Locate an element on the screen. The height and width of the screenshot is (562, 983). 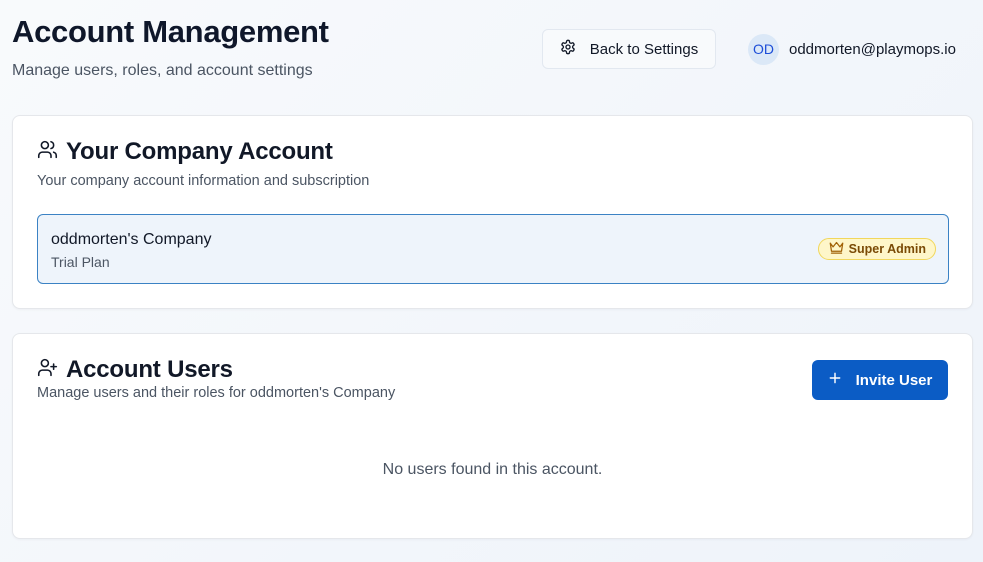
users-icon is located at coordinates (47, 152).